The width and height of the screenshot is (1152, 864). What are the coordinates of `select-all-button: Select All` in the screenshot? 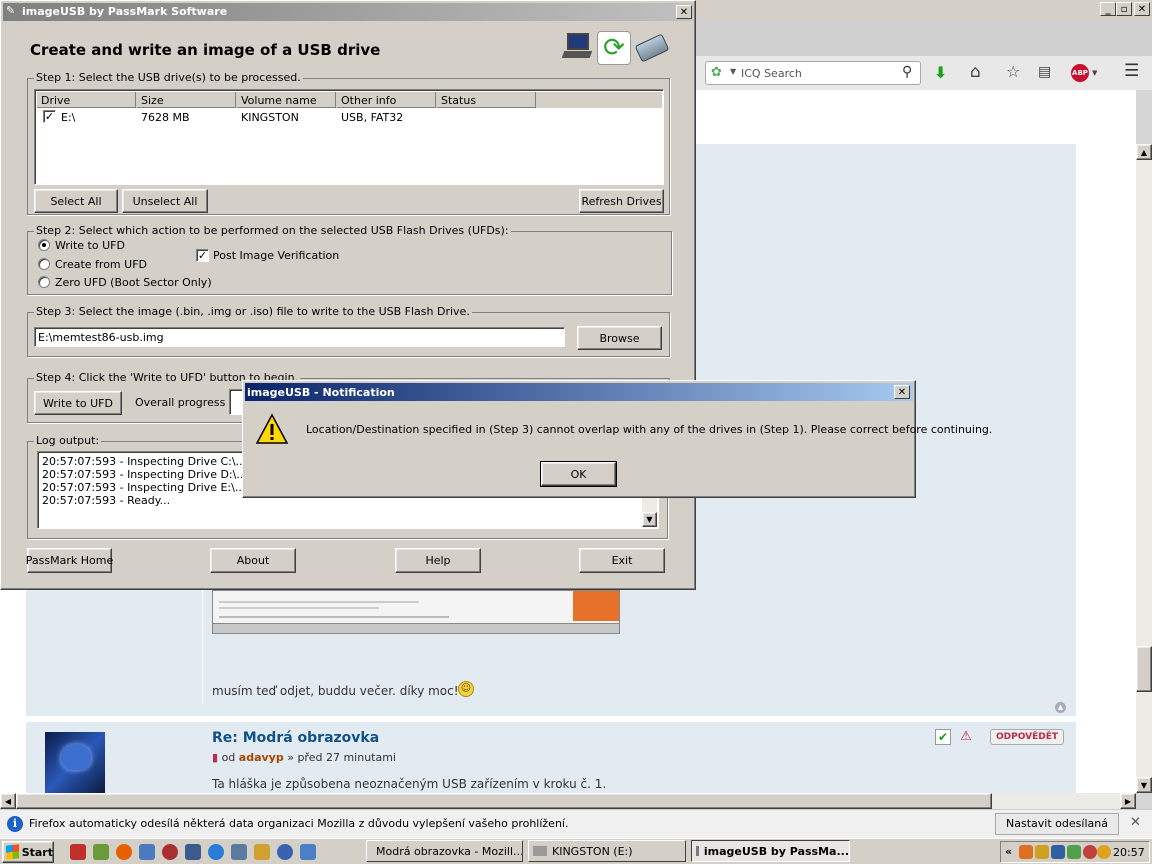 It's located at (76, 201).